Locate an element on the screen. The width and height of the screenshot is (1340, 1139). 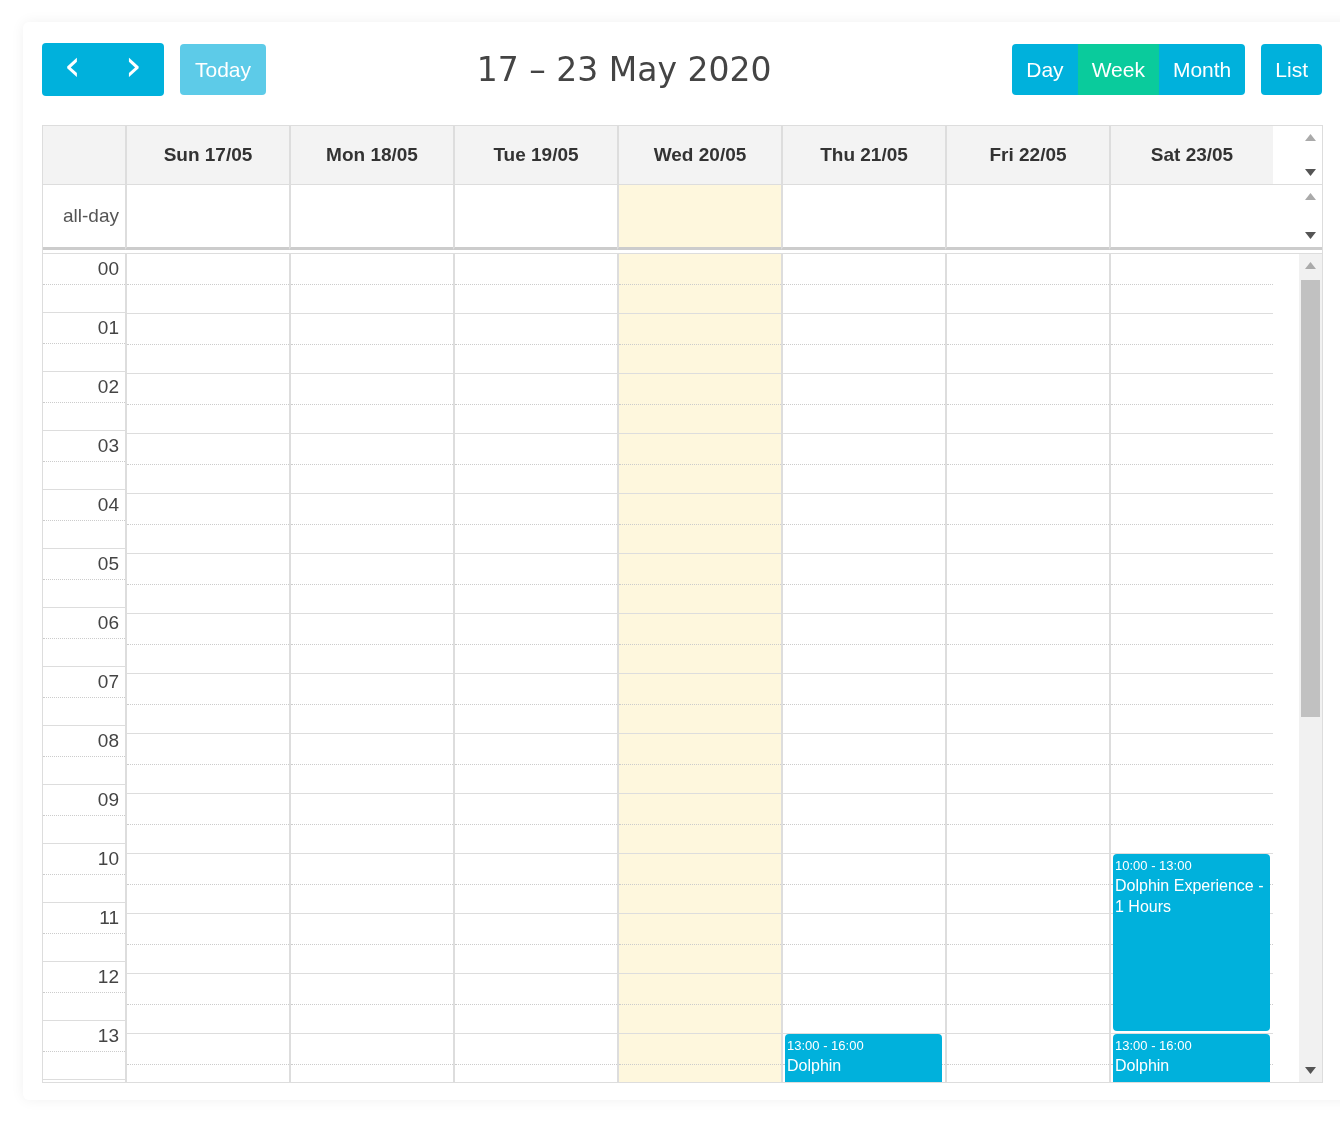
event-title: Dolphin Experience - 1 Hours is located at coordinates (1190, 896).